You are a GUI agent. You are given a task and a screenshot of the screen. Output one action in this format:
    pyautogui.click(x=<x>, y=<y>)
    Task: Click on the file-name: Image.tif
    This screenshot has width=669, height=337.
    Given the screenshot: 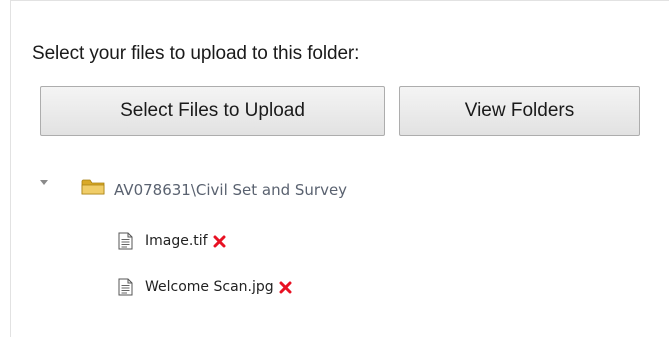 What is the action you would take?
    pyautogui.click(x=176, y=241)
    